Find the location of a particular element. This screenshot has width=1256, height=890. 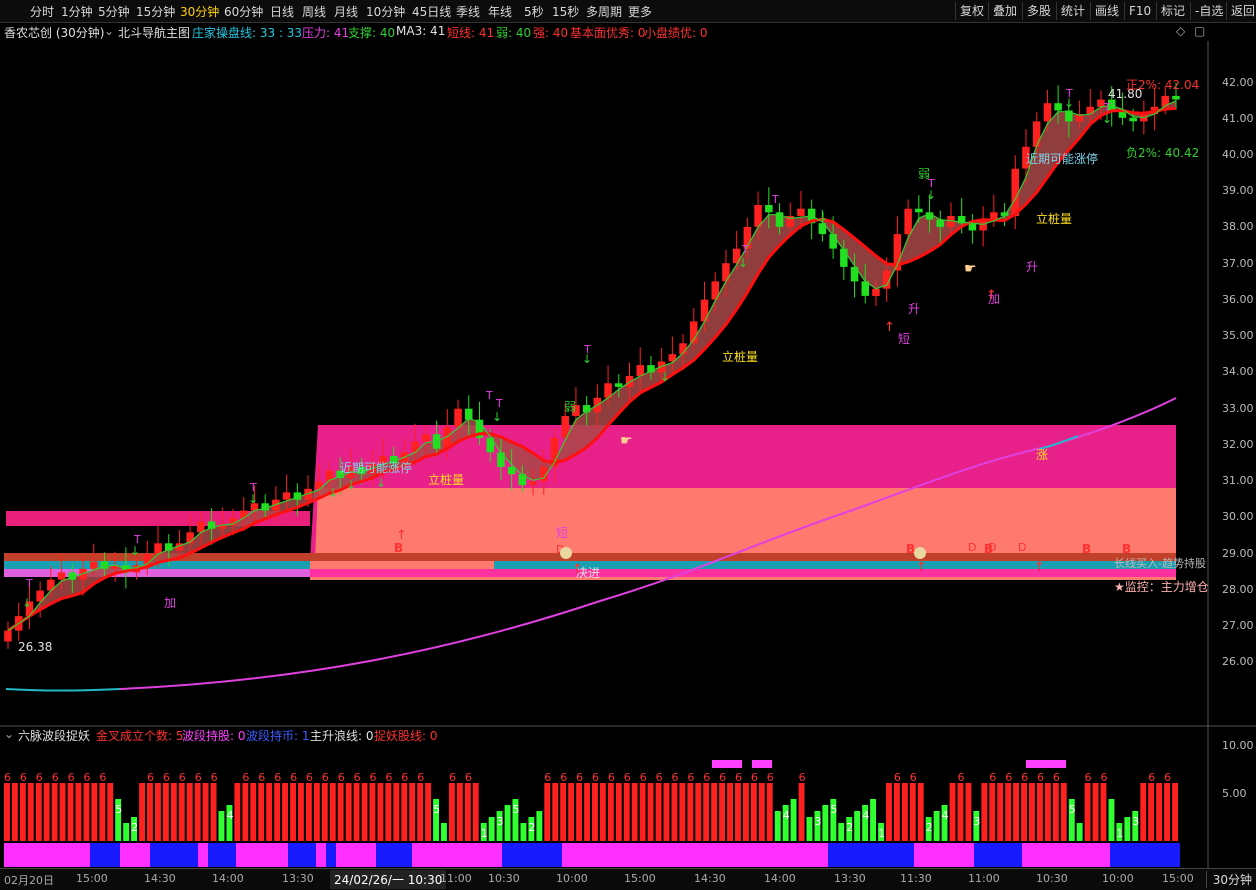

period-tab-45day: 45日线 is located at coordinates (431, 11).